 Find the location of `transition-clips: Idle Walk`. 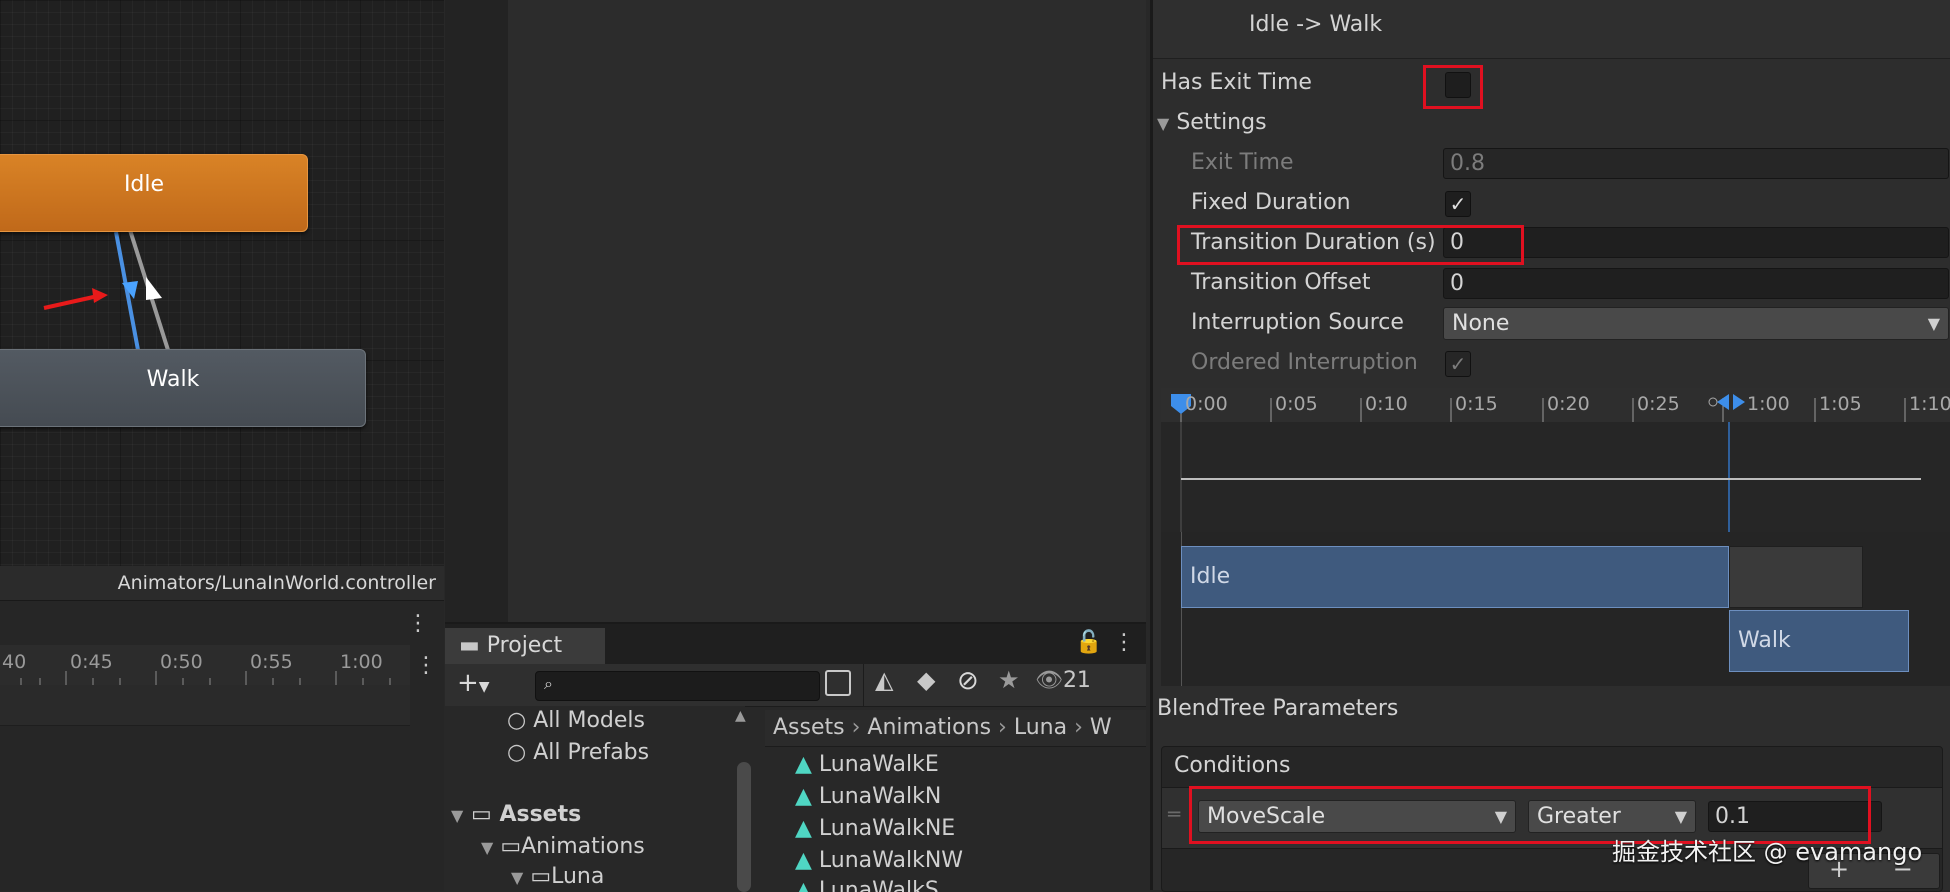

transition-clips: Idle Walk is located at coordinates (1555, 609).